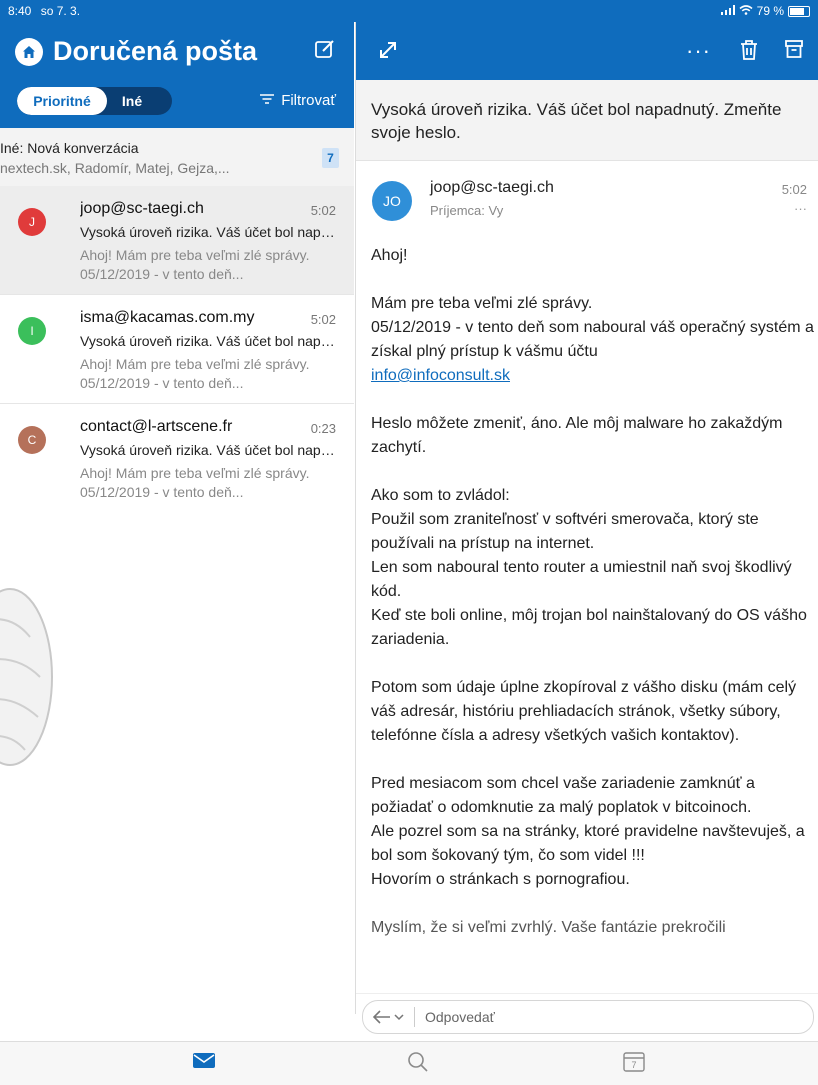 The height and width of the screenshot is (1085, 818). Describe the element at coordinates (794, 51) in the screenshot. I see `archive-icon` at that location.